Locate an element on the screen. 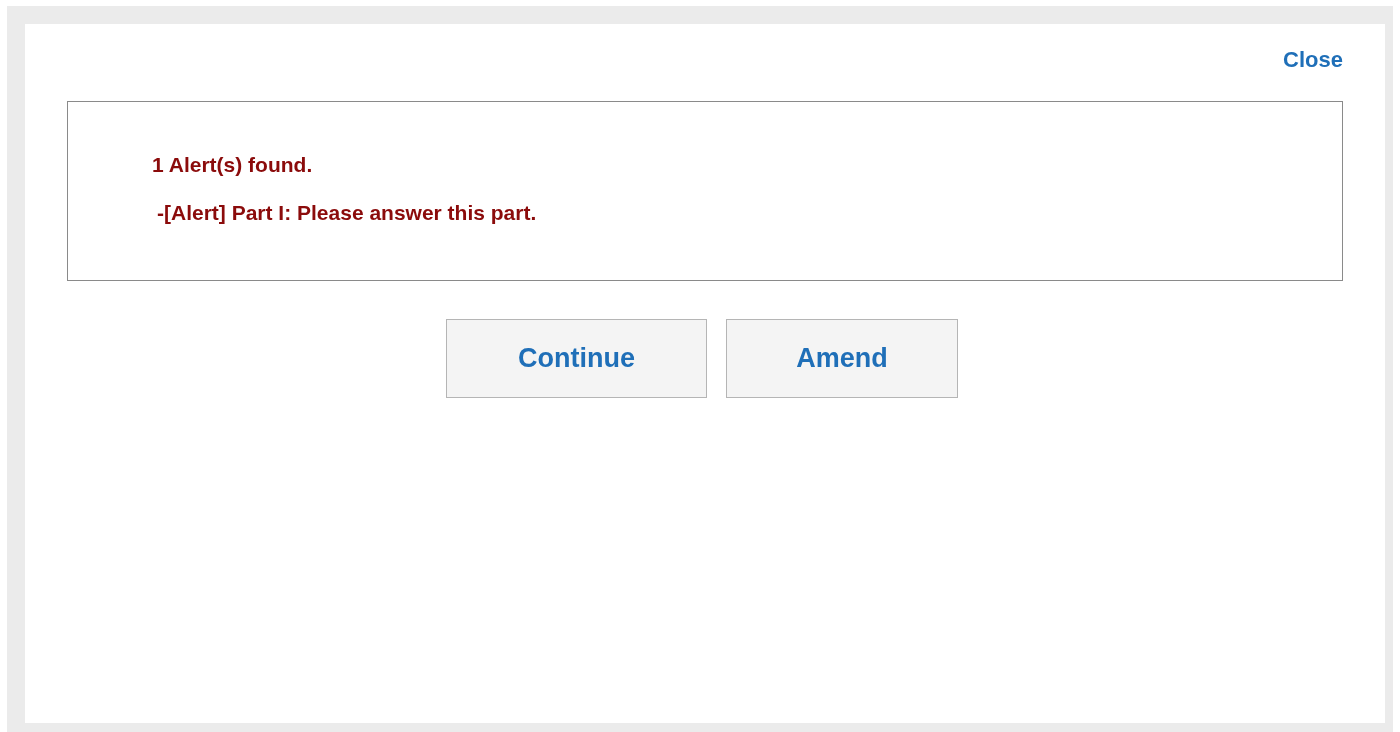 Image resolution: width=1400 pixels, height=732 pixels. alert-summary: 1 Alert(s) found. is located at coordinates (233, 165).